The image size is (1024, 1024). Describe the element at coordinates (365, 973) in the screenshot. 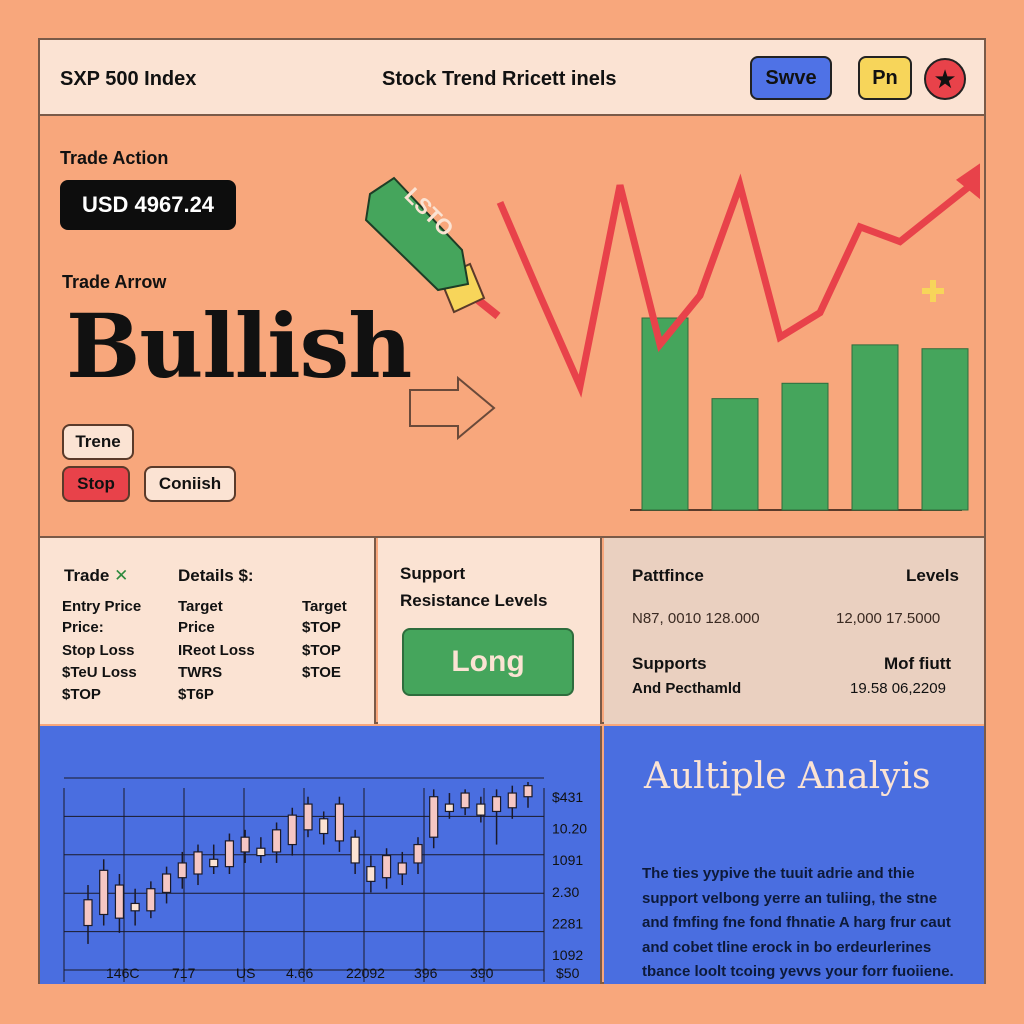

I see `x-tick-label: 22092` at that location.